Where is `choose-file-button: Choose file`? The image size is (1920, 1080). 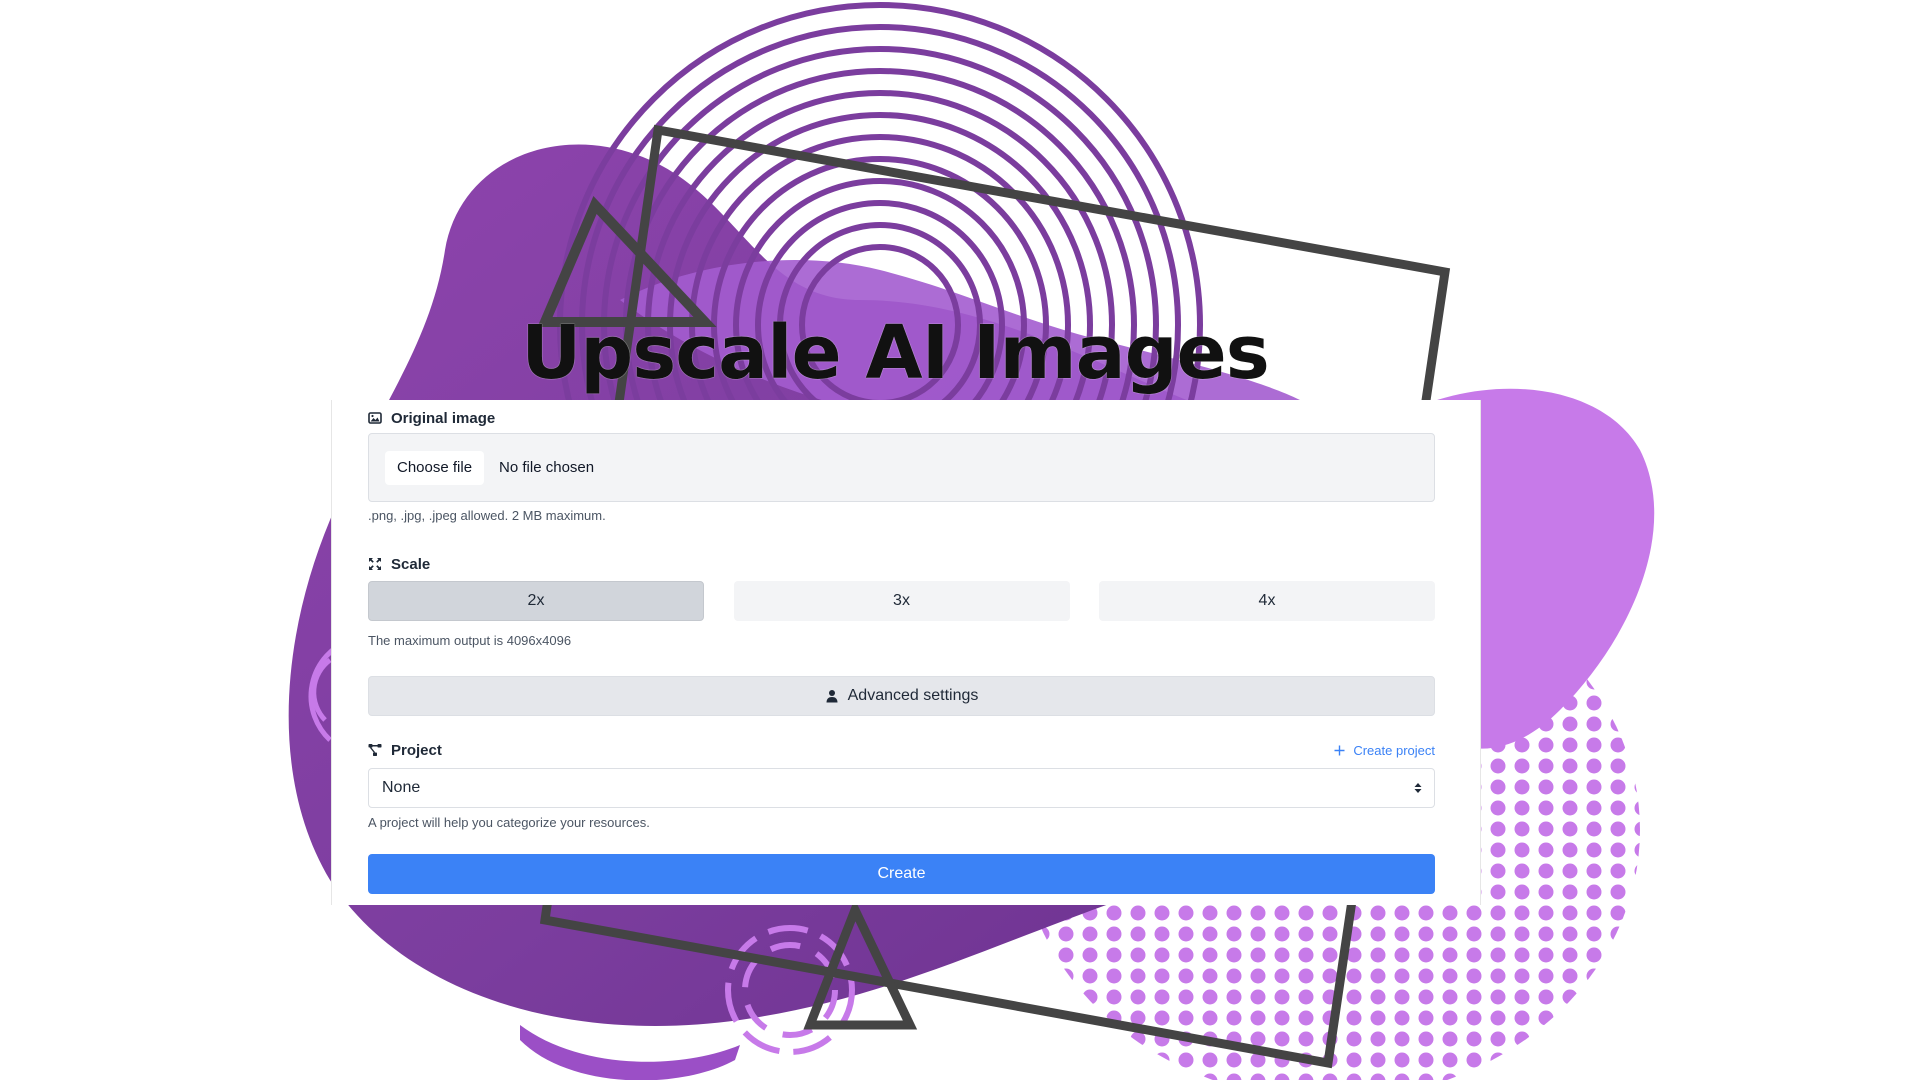 choose-file-button: Choose file is located at coordinates (435, 467).